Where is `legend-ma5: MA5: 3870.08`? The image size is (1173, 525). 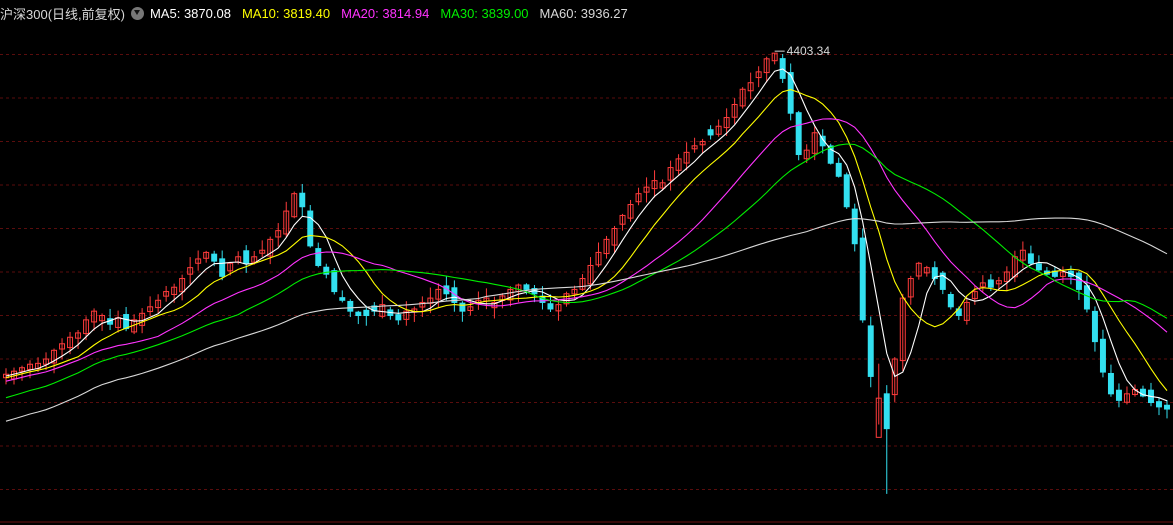
legend-ma5: MA5: 3870.08 is located at coordinates (190, 13).